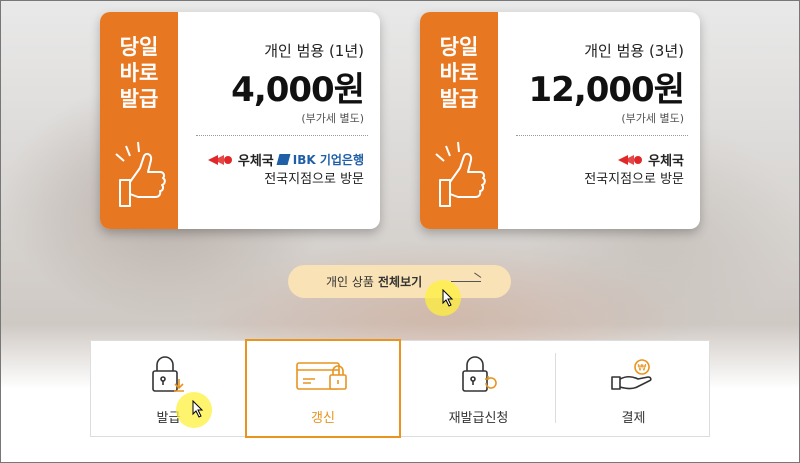 The height and width of the screenshot is (463, 800). Describe the element at coordinates (167, 374) in the screenshot. I see `lock-download-icon` at that location.